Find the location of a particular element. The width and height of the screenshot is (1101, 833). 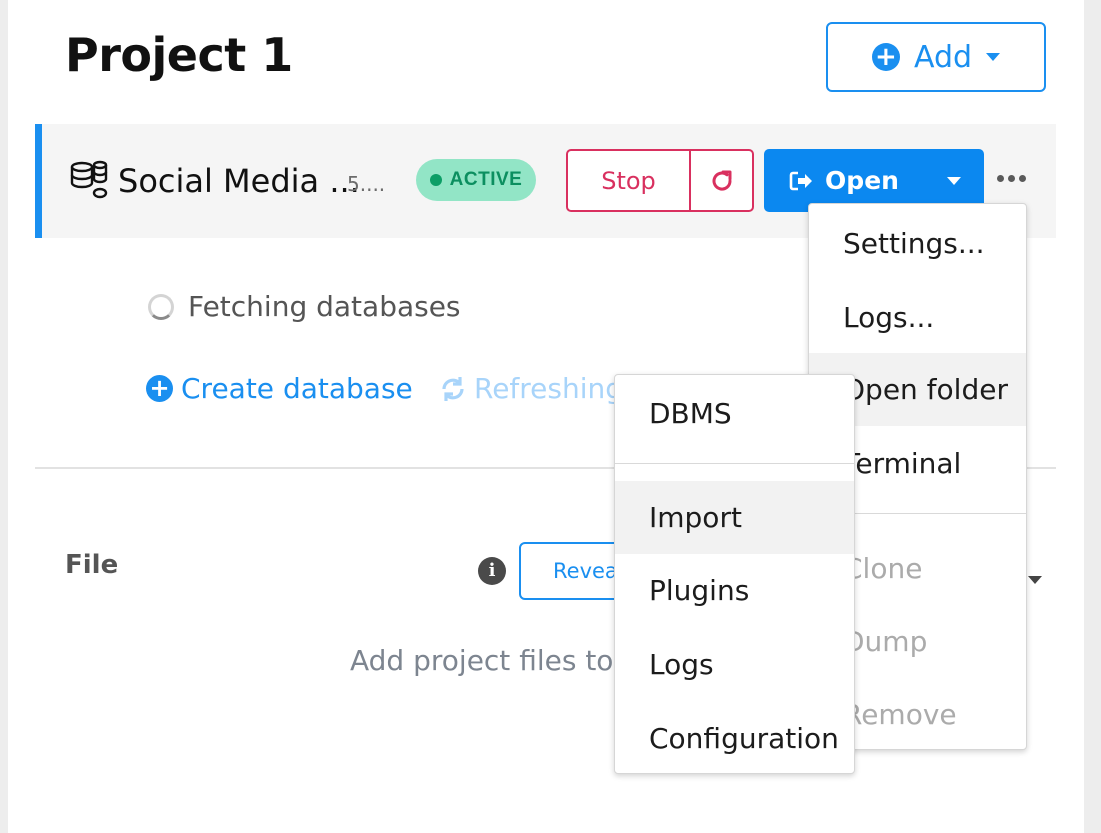

menu-separator is located at coordinates (734, 463).